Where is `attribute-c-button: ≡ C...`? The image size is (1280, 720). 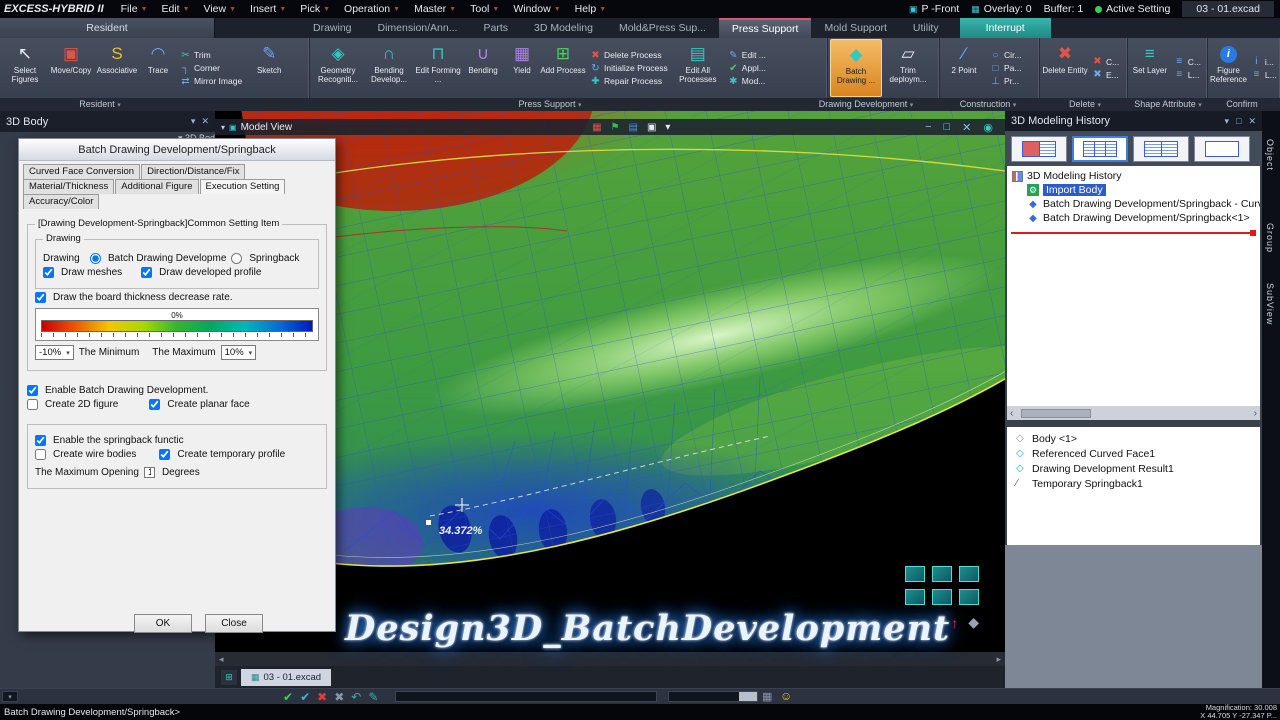
attribute-c-button: ≡ C... is located at coordinates (1187, 61).